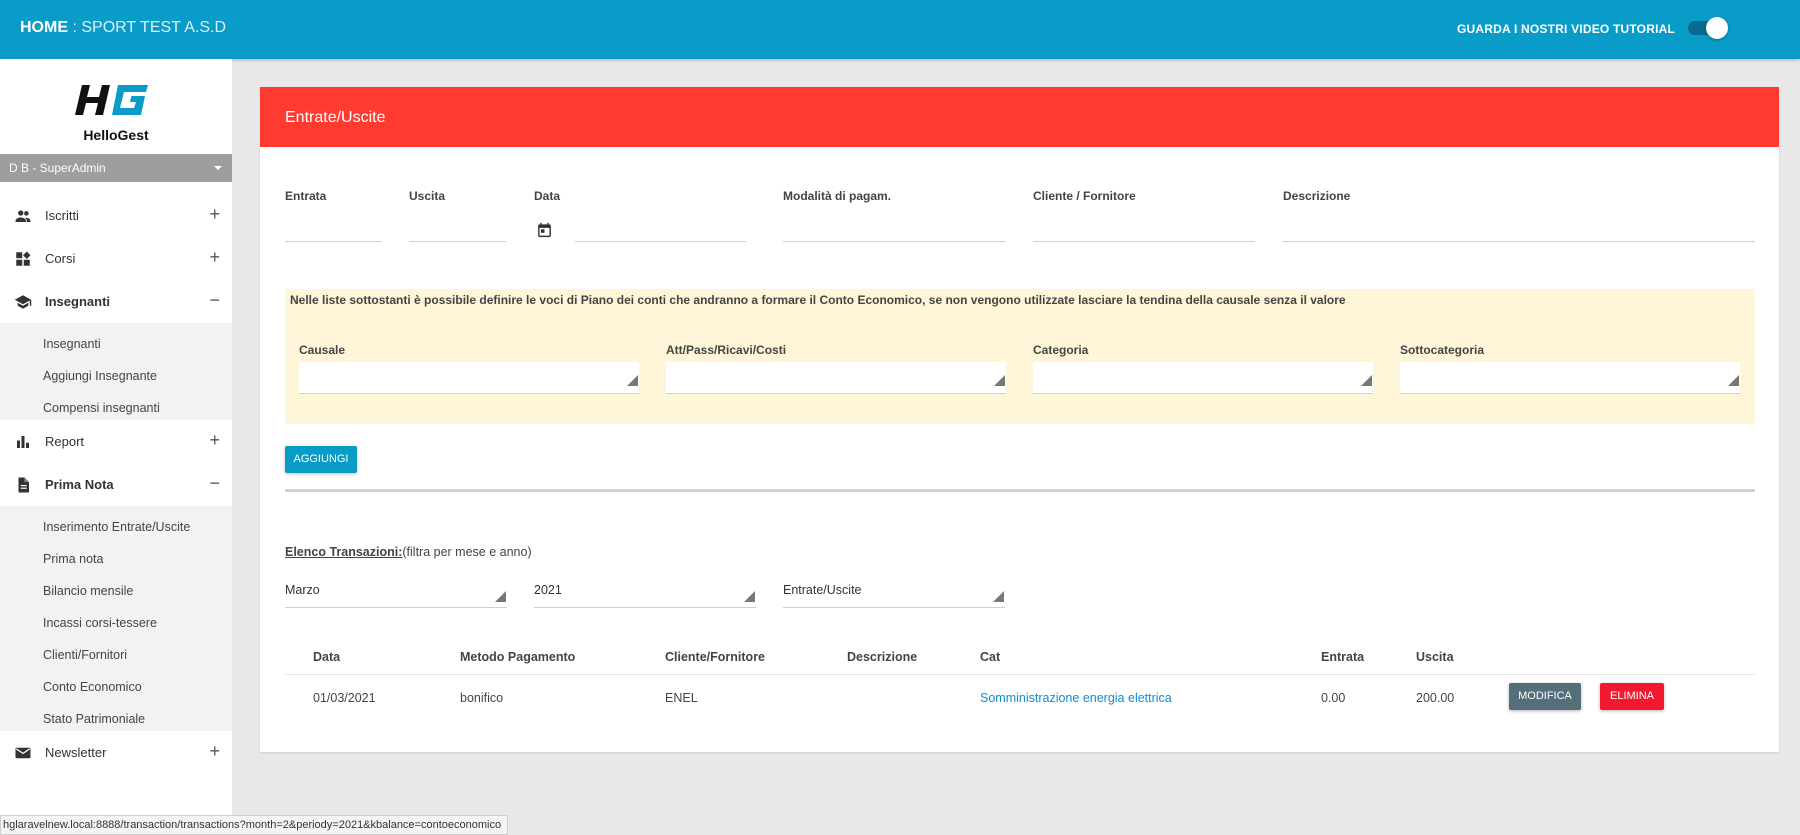  Describe the element at coordinates (116, 258) in the screenshot. I see `sidebar-item-corsi: Corsi +` at that location.